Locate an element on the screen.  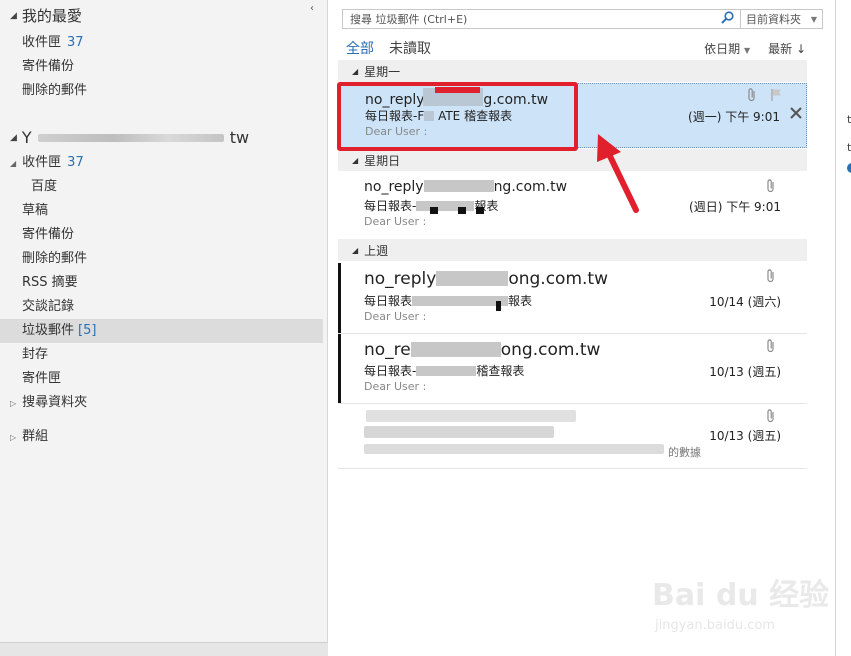
folder-inbox: ◢ 收件匣 37 is located at coordinates (47, 163).